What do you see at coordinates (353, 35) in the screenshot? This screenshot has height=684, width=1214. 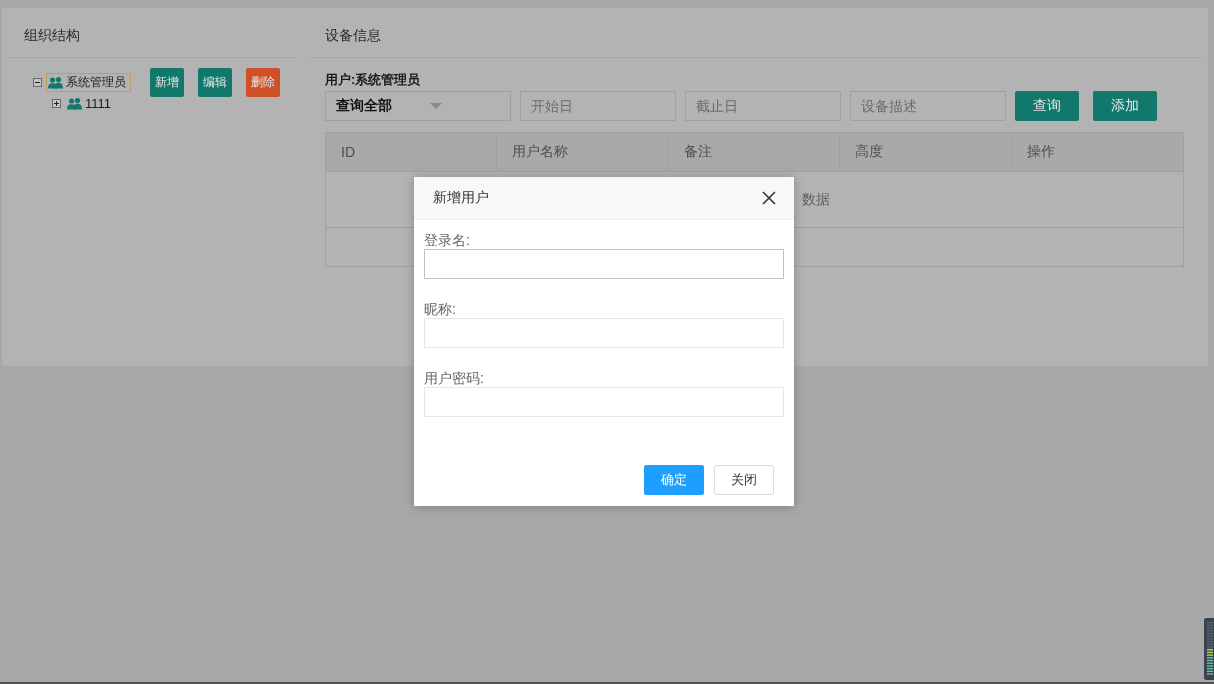 I see `panel-title: 设备信息` at bounding box center [353, 35].